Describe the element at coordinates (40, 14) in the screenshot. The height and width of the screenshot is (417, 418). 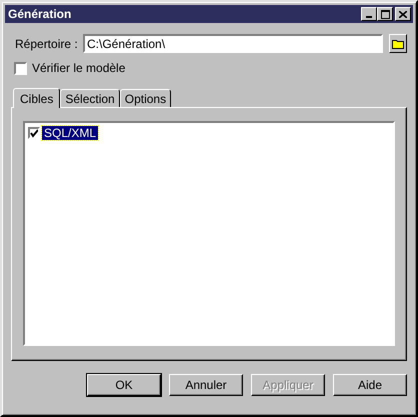
I see `window-title: Génération` at that location.